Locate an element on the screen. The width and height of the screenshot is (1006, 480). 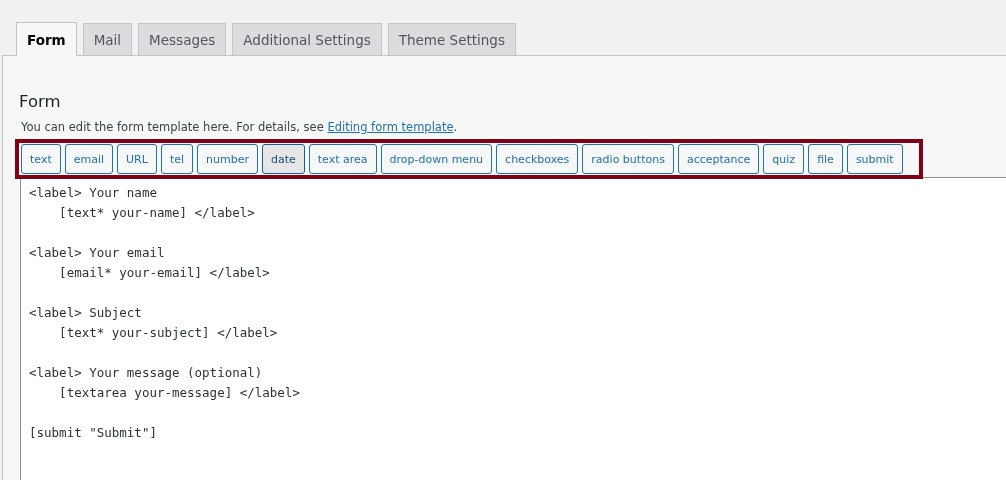
tag-button: text is located at coordinates (41, 159).